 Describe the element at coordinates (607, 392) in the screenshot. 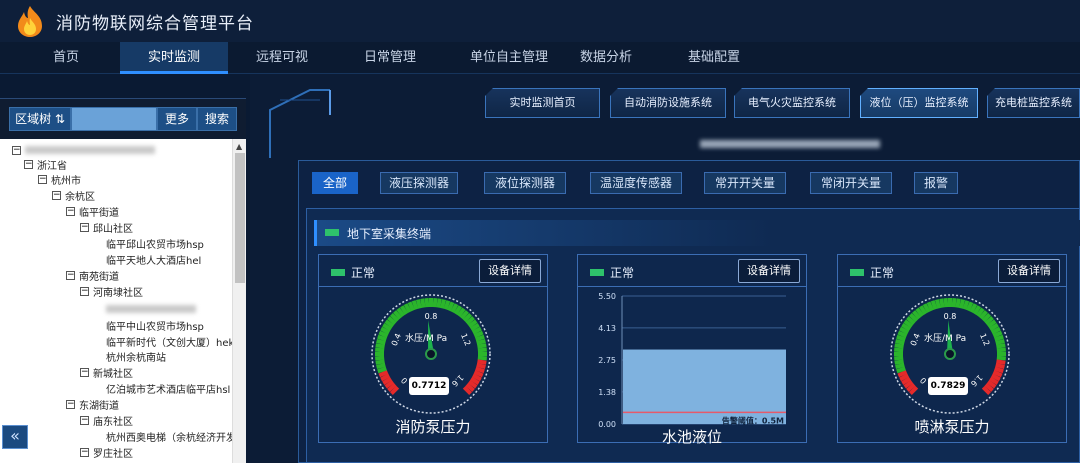

I see `y-tick-label: 1.38` at that location.